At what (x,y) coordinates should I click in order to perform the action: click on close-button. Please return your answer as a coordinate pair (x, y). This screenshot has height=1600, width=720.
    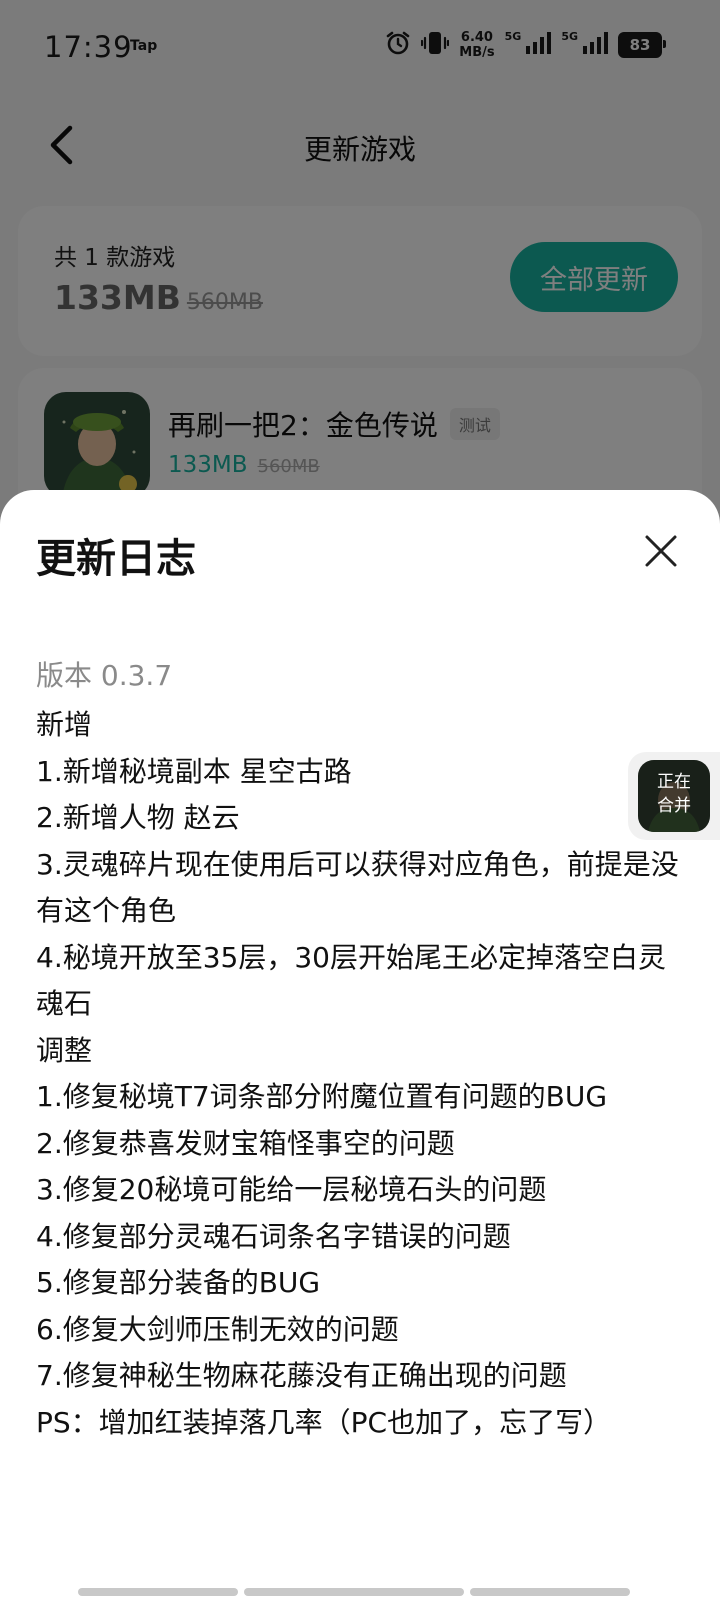
    Looking at the image, I should click on (661, 551).